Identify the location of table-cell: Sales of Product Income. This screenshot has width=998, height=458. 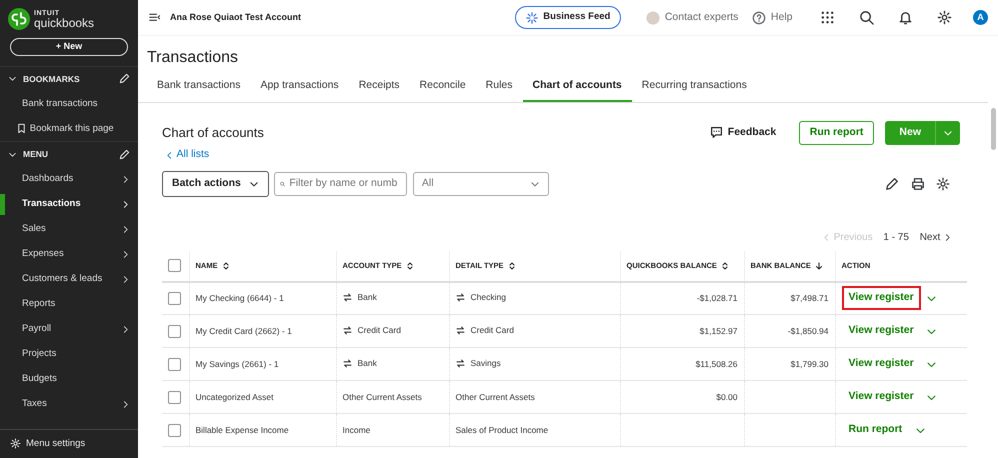
(534, 430).